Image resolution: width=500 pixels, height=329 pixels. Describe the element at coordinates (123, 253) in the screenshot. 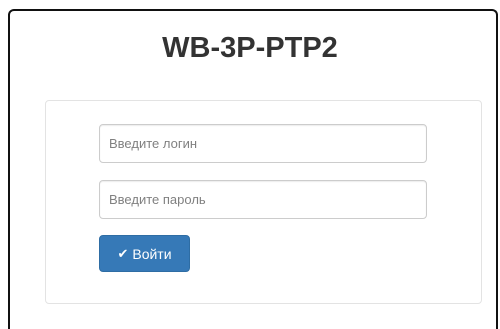

I see `checkmark-icon: ✔` at that location.